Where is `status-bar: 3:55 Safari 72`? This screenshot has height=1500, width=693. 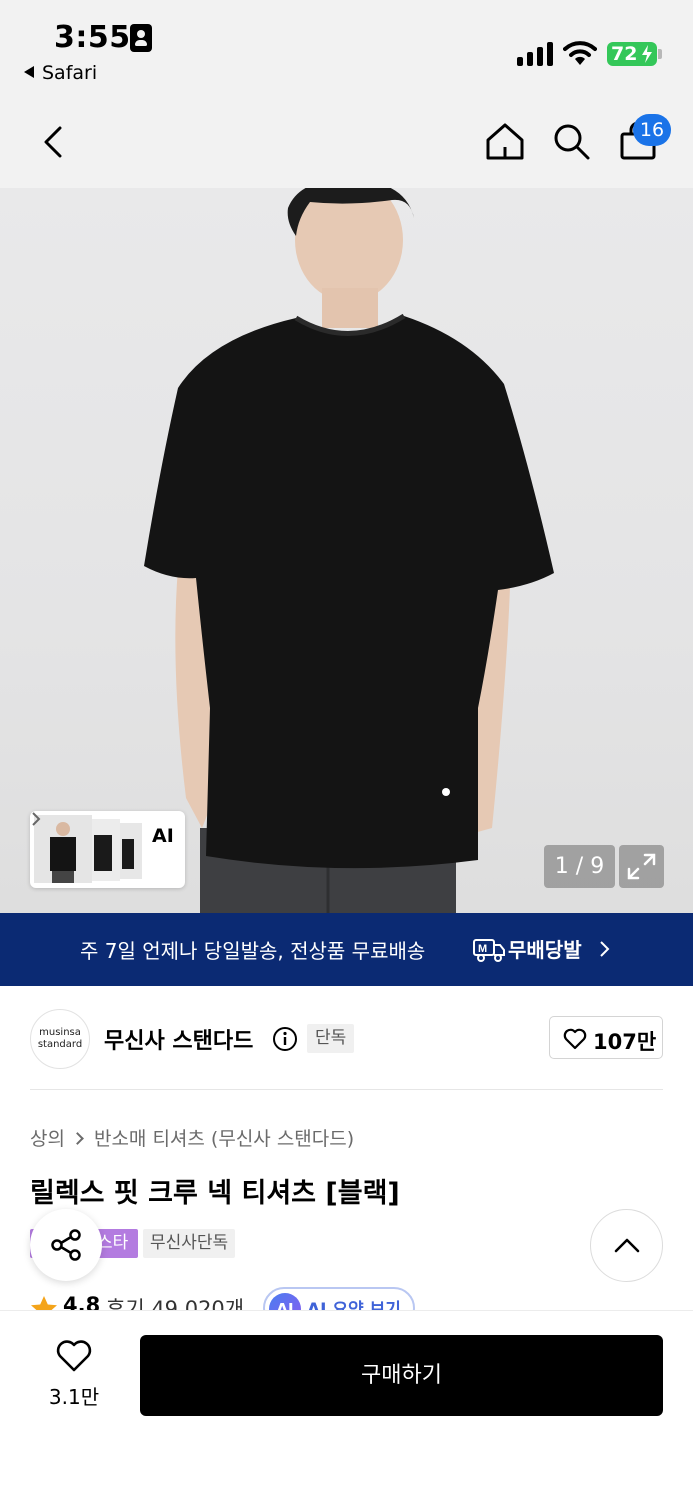
status-bar: 3:55 Safari 72 is located at coordinates (346, 50).